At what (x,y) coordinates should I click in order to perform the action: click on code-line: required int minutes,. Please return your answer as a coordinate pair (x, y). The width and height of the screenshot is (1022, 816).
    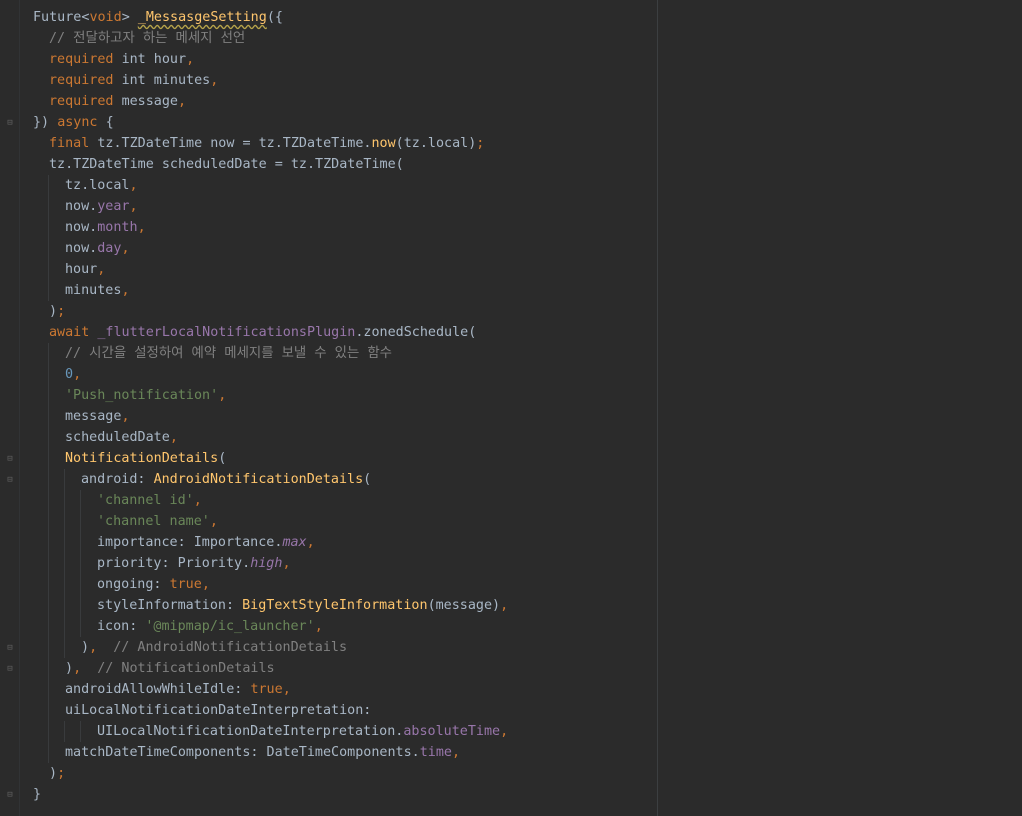
    Looking at the image, I should click on (270, 80).